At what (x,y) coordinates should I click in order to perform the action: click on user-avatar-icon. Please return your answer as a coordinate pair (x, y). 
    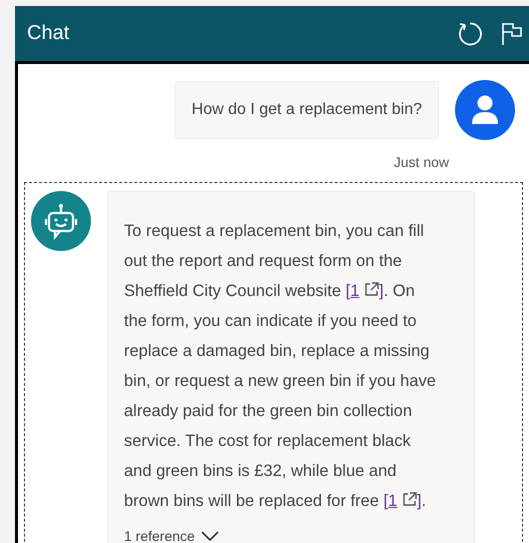
    Looking at the image, I should click on (485, 110).